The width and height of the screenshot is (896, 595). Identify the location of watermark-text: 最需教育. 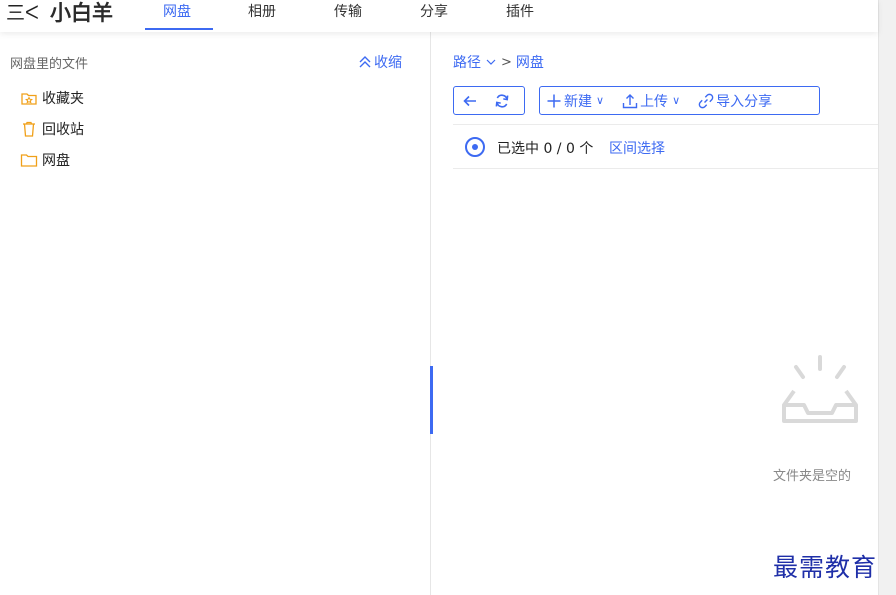
(825, 567).